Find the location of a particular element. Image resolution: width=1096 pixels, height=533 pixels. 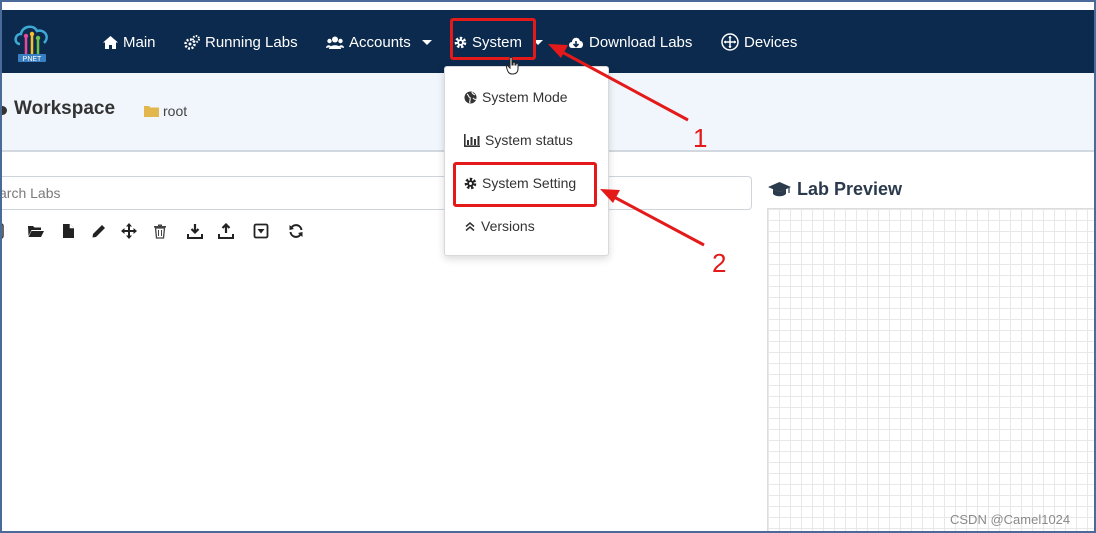

lab-preview-title: Lab Preview is located at coordinates (835, 189).